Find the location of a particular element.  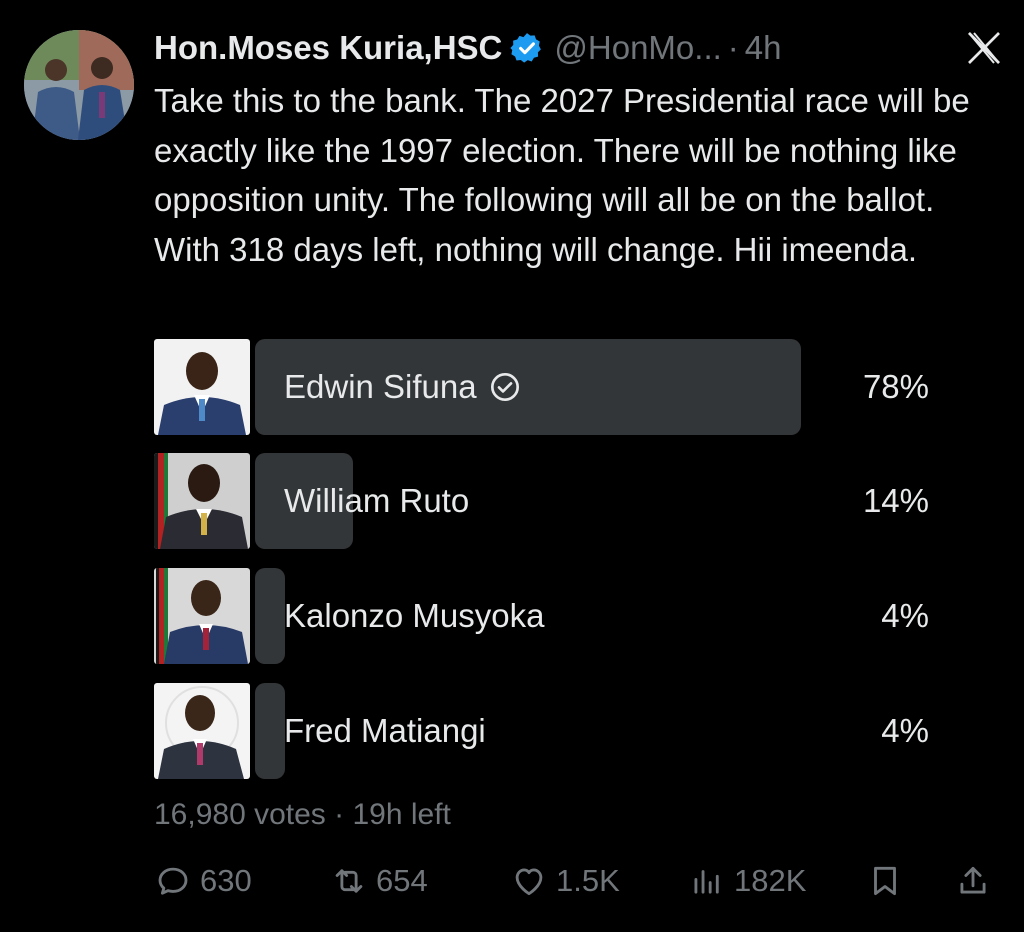

poll-option: William Ruto 14% is located at coordinates (546, 501).